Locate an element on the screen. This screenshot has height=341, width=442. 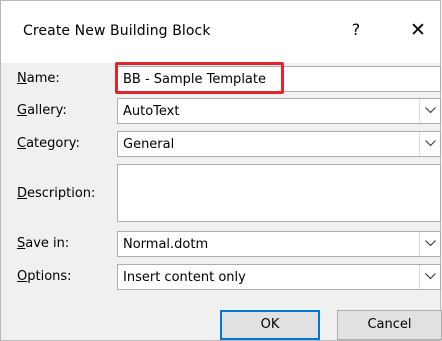
category-dropdown-arrow is located at coordinates (429, 144).